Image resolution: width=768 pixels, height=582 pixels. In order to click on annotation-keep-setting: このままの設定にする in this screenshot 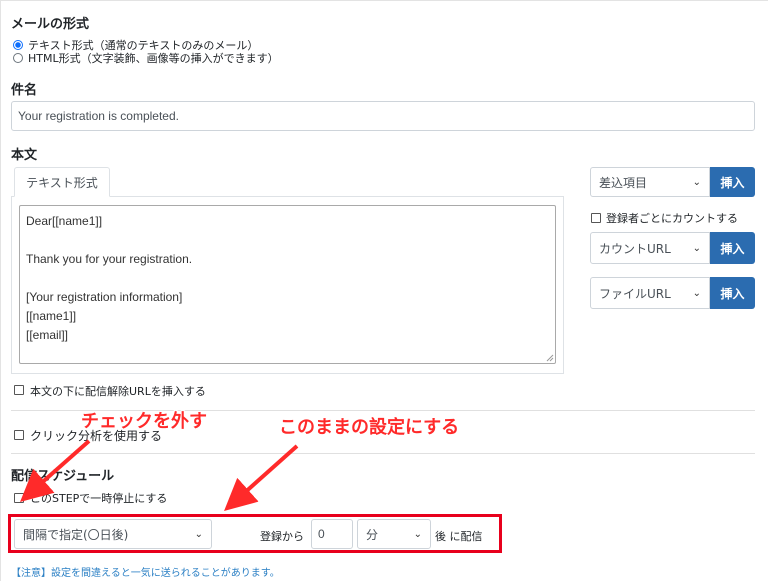, I will do `click(369, 427)`.